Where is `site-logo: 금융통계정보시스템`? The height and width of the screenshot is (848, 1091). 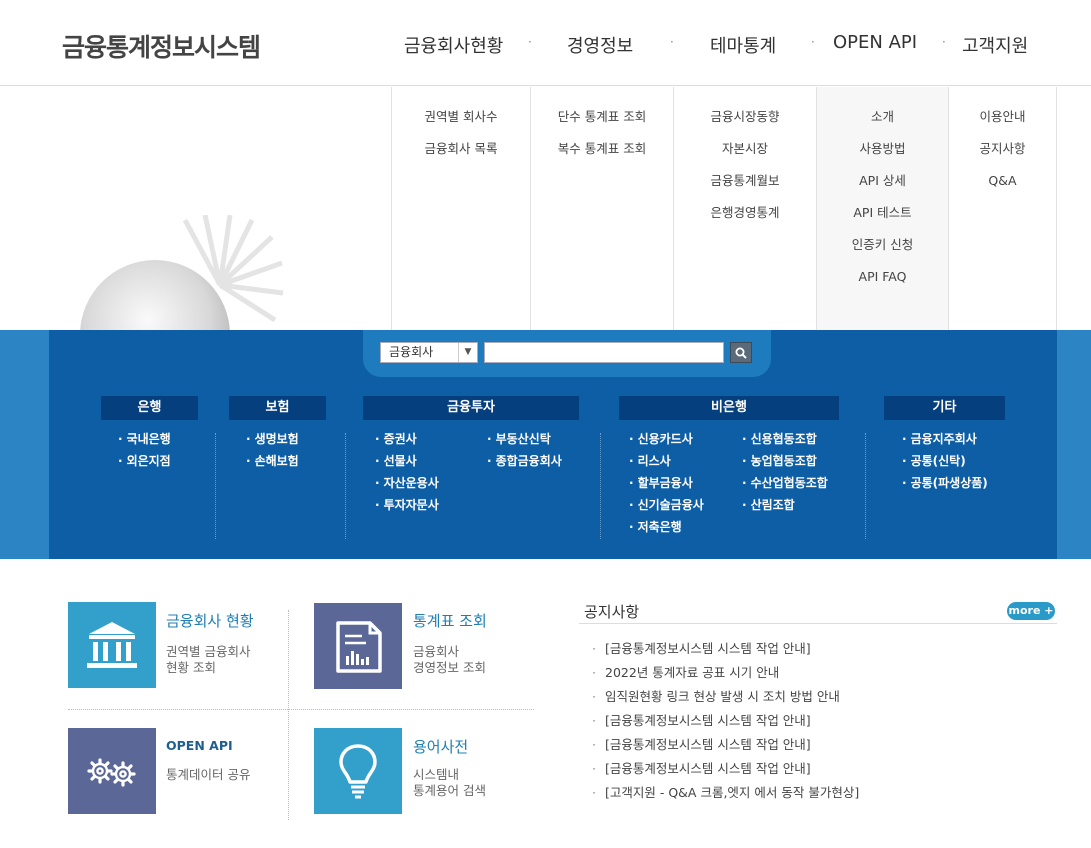 site-logo: 금융통계정보시스템 is located at coordinates (161, 46).